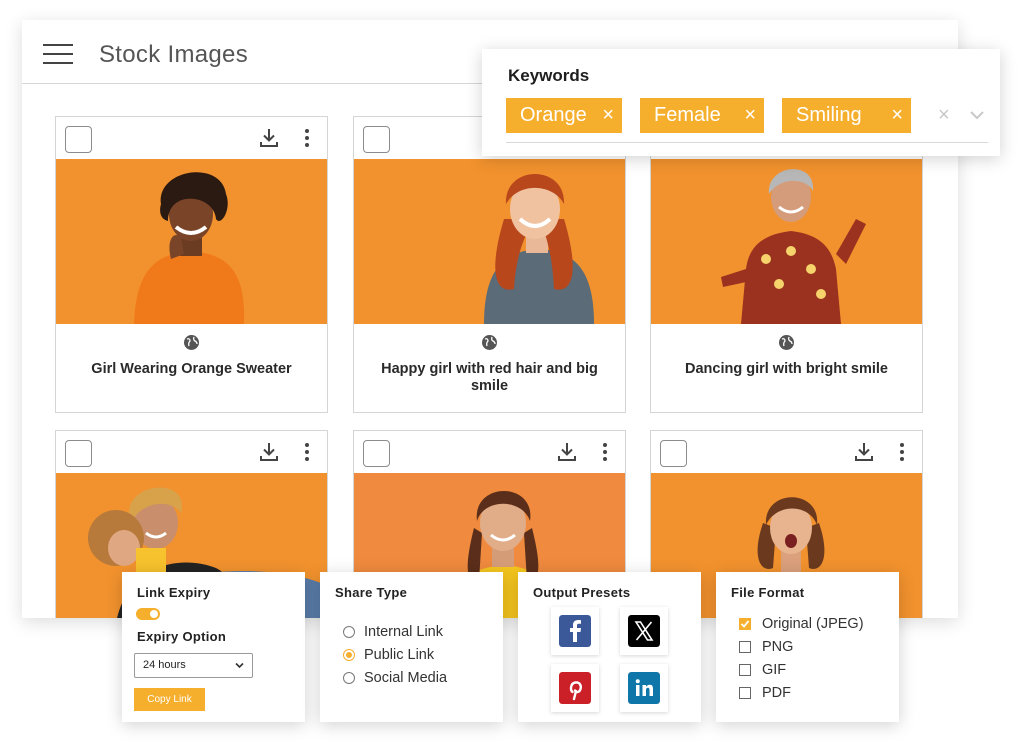 This screenshot has height=754, width=1024. I want to click on image-caption: Happy girl with red hair and big smile, so click(489, 377).